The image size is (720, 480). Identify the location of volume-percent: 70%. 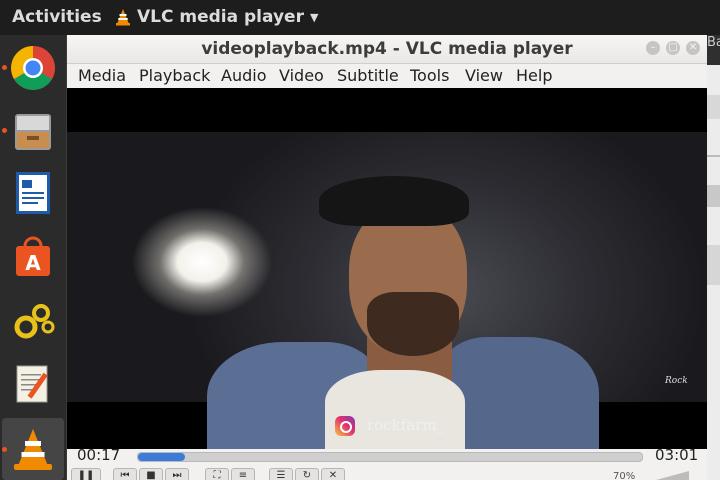
(624, 475).